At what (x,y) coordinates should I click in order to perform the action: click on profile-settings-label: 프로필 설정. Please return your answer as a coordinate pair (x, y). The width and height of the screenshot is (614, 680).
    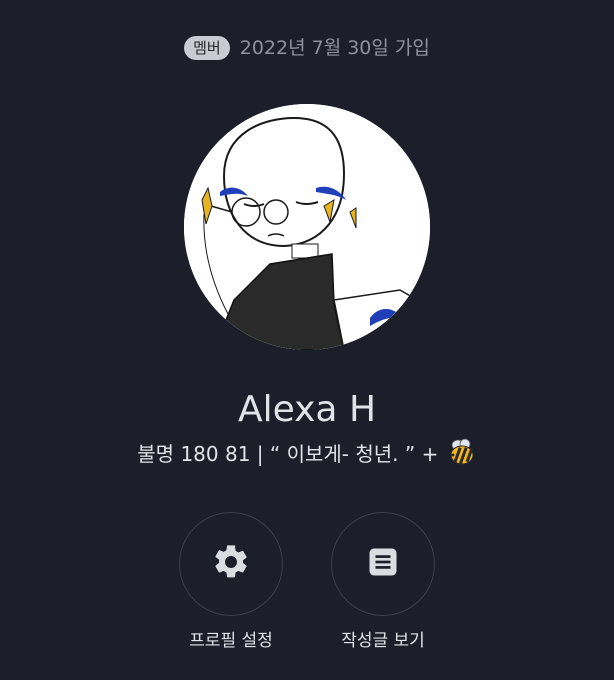
    Looking at the image, I should click on (231, 641).